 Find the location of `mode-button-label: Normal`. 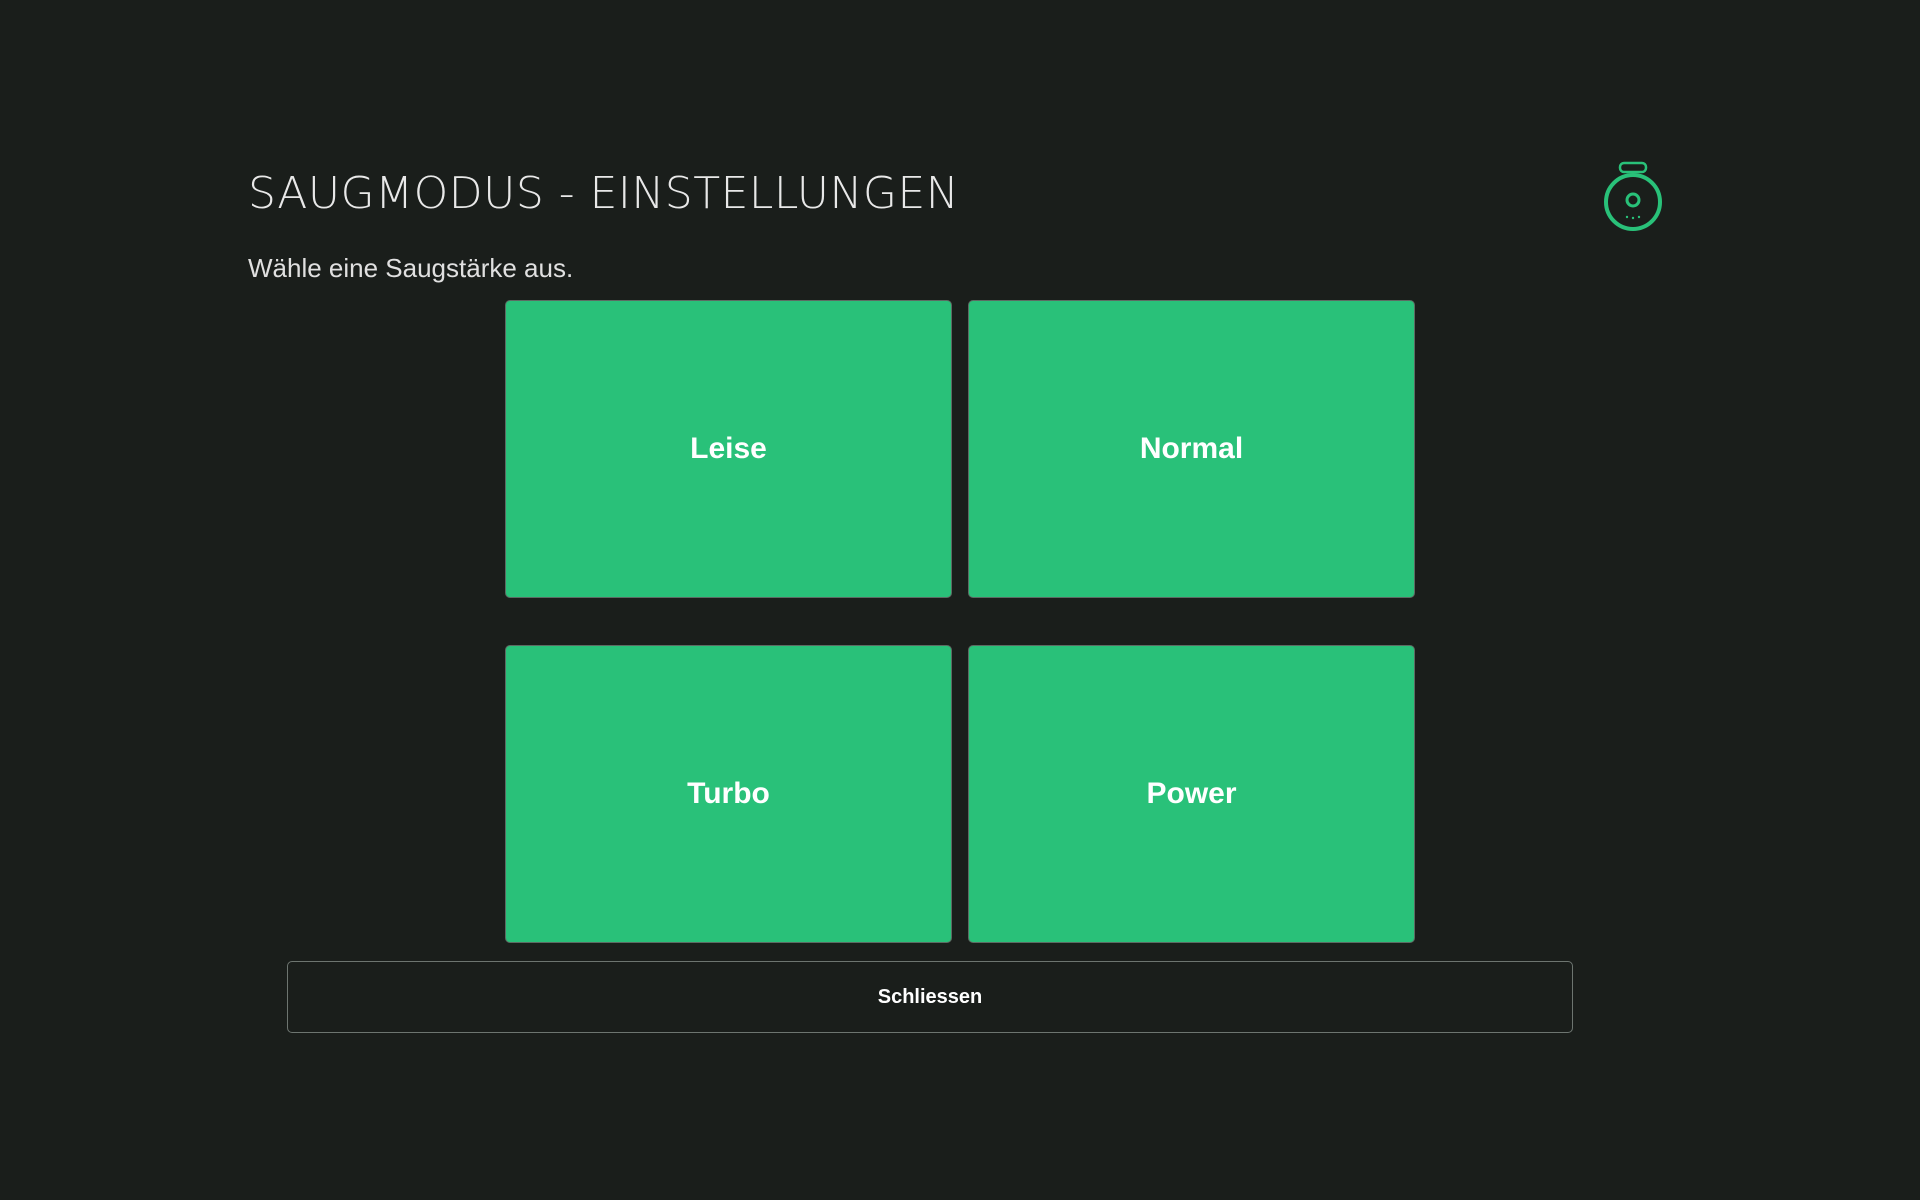

mode-button-label: Normal is located at coordinates (1191, 448).